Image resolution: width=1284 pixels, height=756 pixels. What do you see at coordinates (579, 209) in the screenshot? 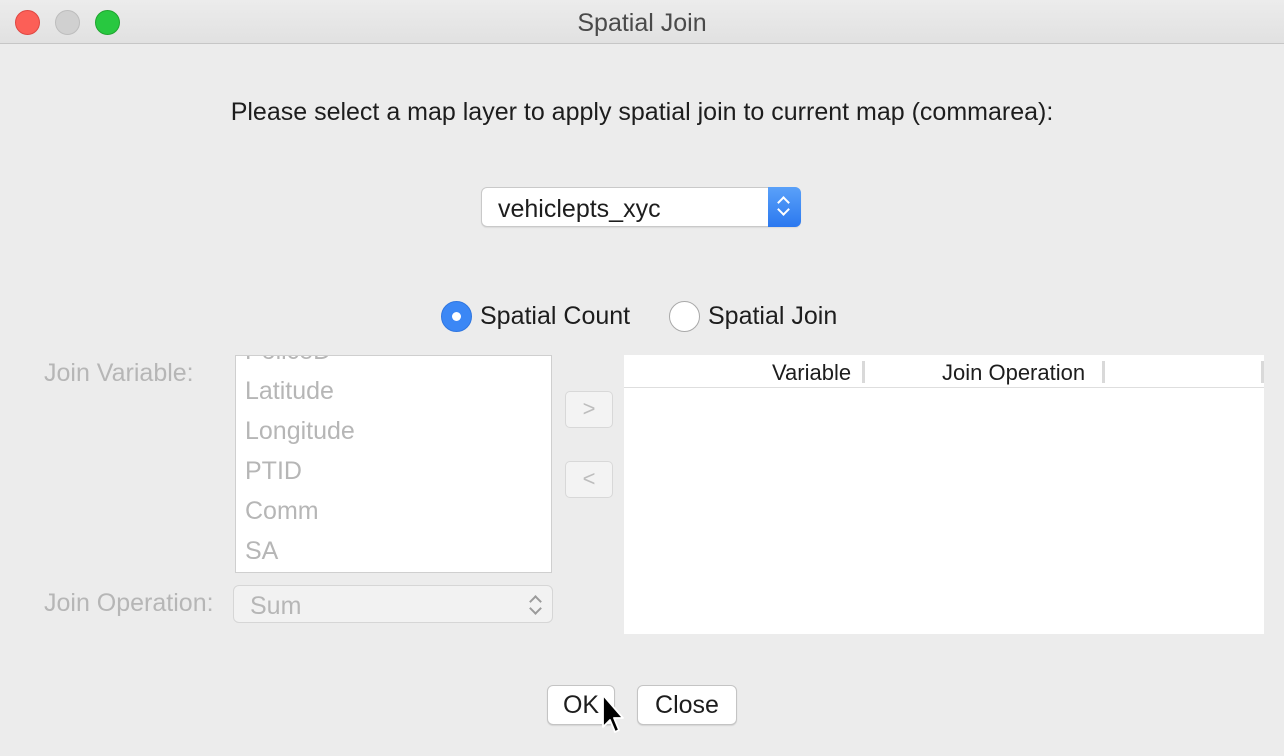
I see `map-layer-select-value: vehiclepts_xyc` at bounding box center [579, 209].